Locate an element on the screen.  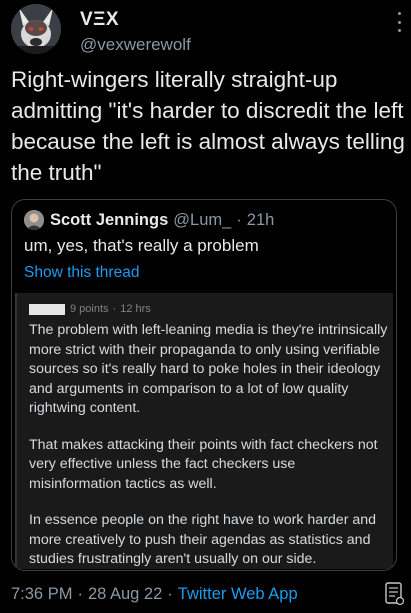
quoted-author-avatar is located at coordinates (34, 220).